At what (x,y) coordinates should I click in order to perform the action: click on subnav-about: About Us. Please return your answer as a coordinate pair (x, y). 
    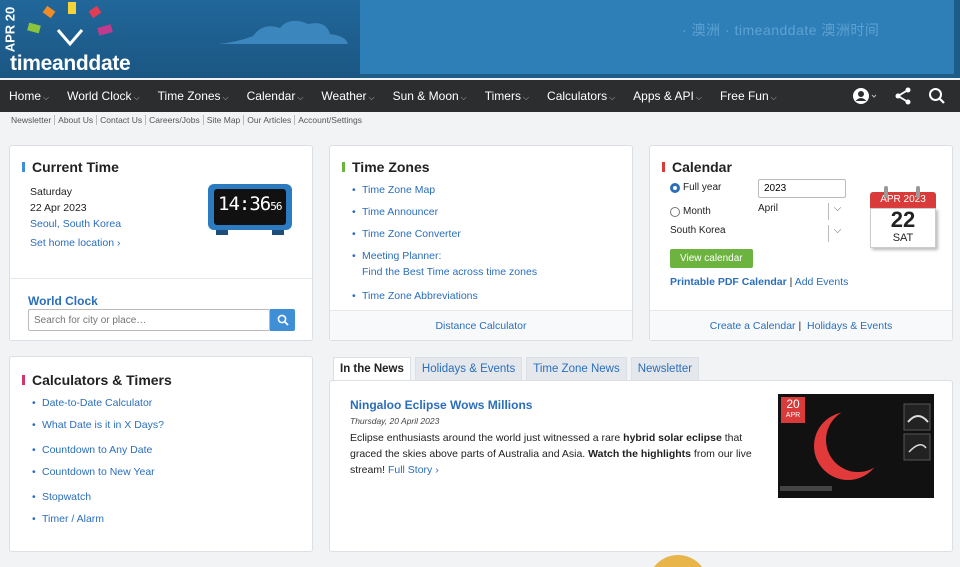
    Looking at the image, I should click on (76, 120).